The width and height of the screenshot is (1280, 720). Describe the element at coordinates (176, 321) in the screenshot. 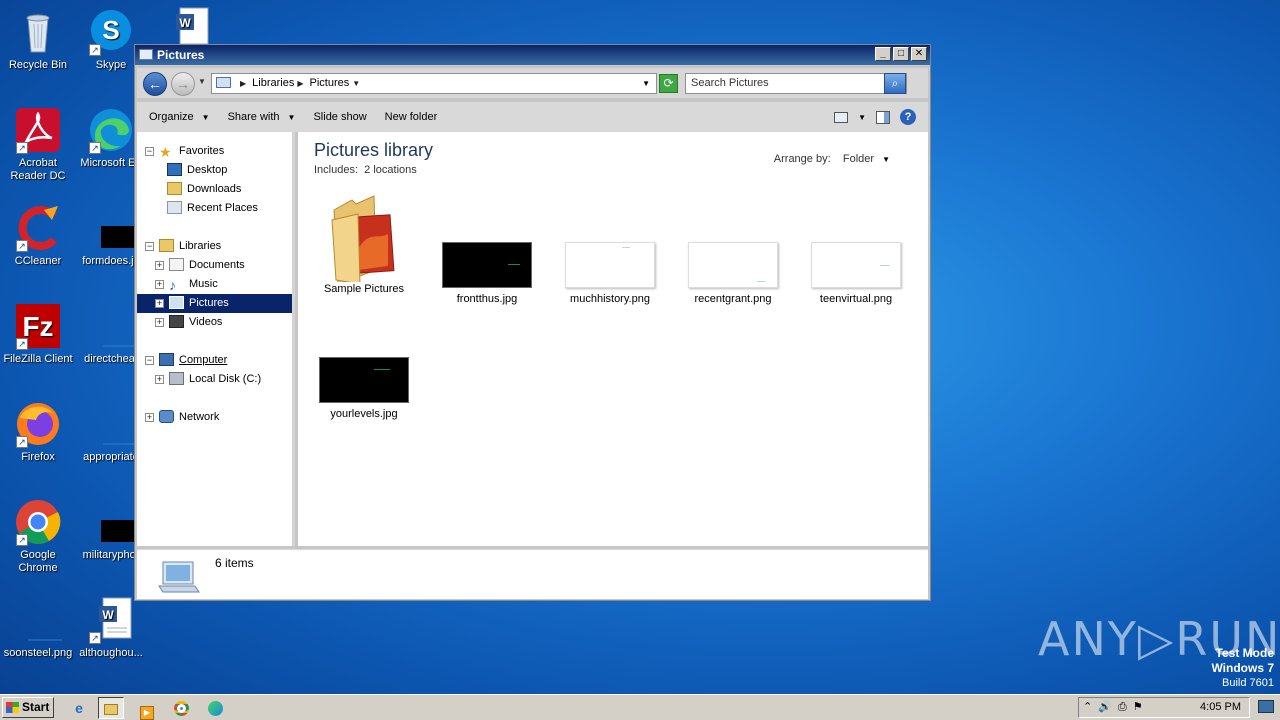

I see `videos-icon` at that location.